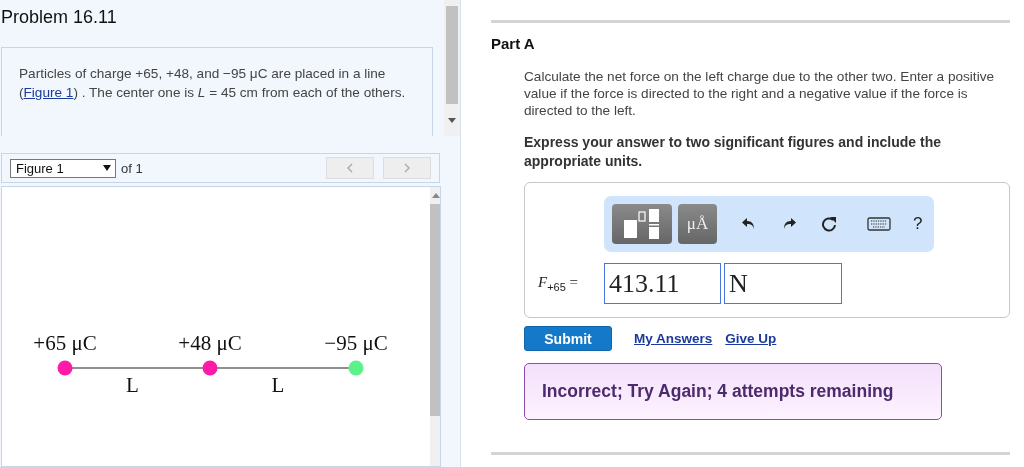 The height and width of the screenshot is (467, 1024). Describe the element at coordinates (356, 343) in the screenshot. I see `charge-label: −95 μC` at that location.